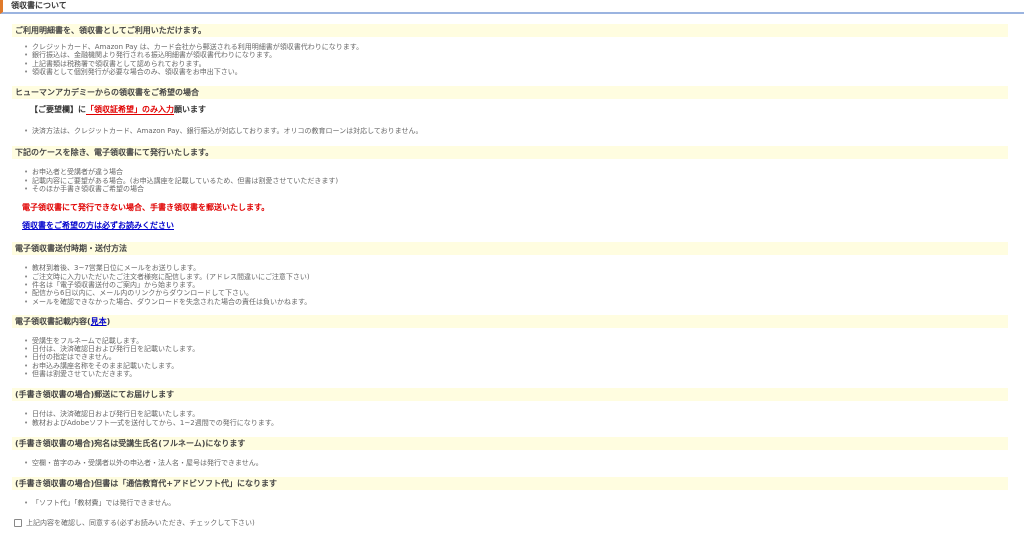  What do you see at coordinates (510, 153) in the screenshot?
I see `section-heading-electronic: 下記のケースを除き、電子領収書にて発行いたします。` at bounding box center [510, 153].